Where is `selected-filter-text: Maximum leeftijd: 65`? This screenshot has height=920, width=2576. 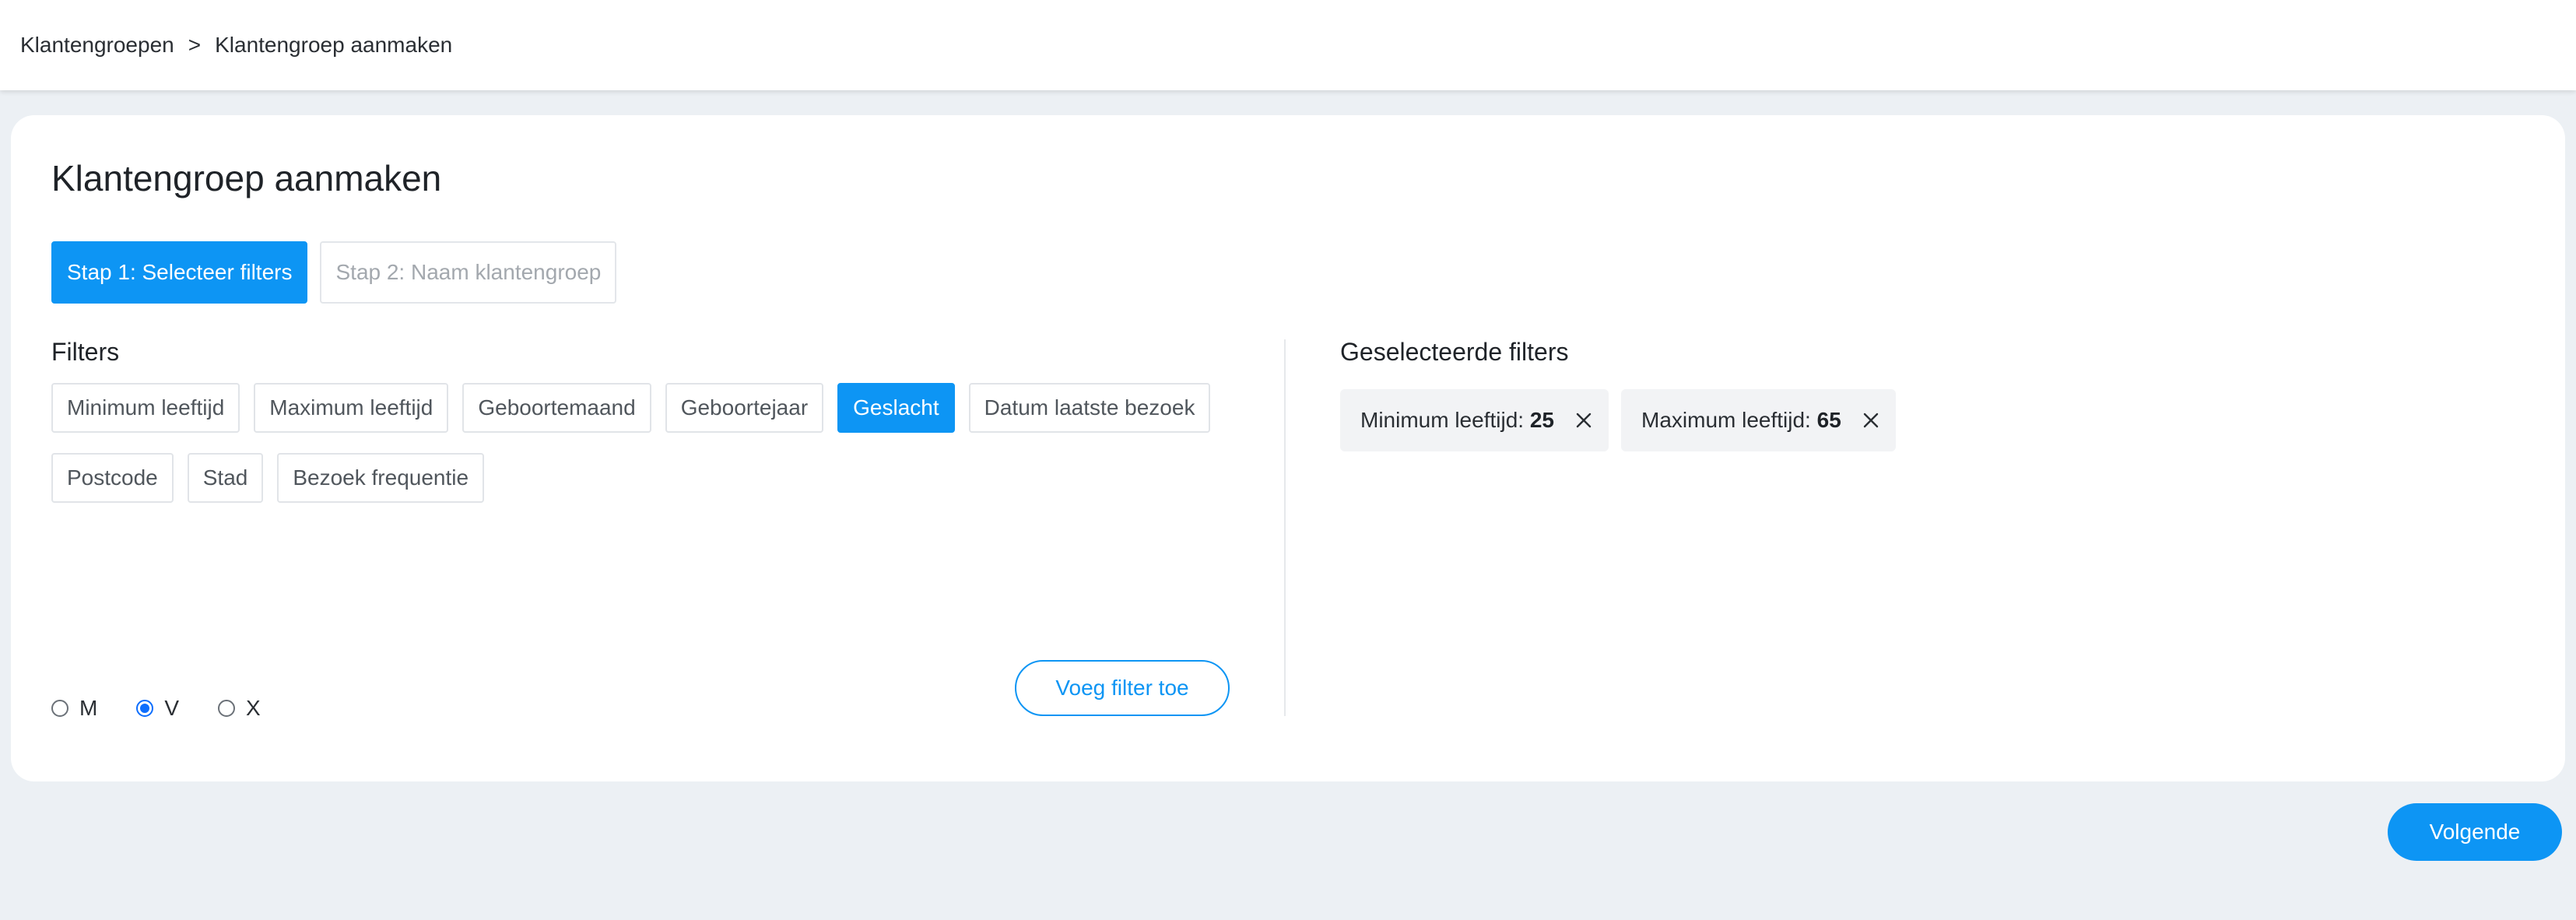
selected-filter-text: Maximum leeftijd: 65 is located at coordinates (1741, 420).